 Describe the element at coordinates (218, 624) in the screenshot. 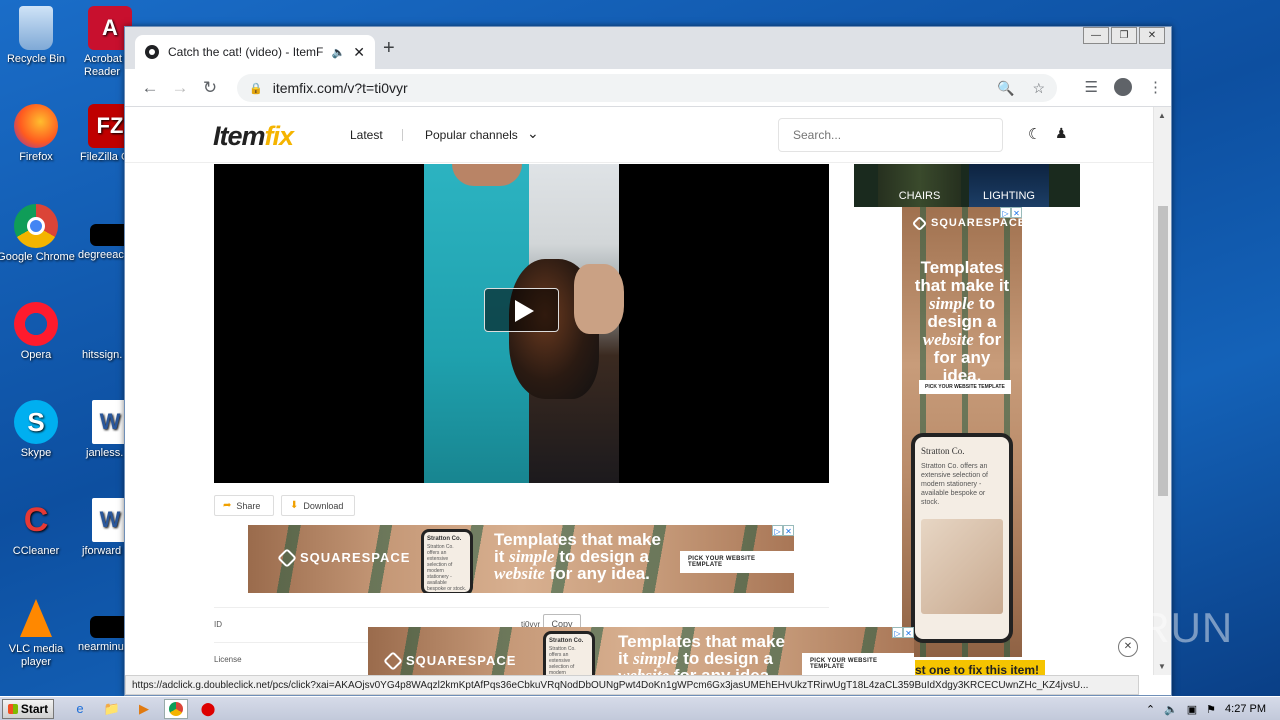

I see `meta-id-label: ID` at that location.